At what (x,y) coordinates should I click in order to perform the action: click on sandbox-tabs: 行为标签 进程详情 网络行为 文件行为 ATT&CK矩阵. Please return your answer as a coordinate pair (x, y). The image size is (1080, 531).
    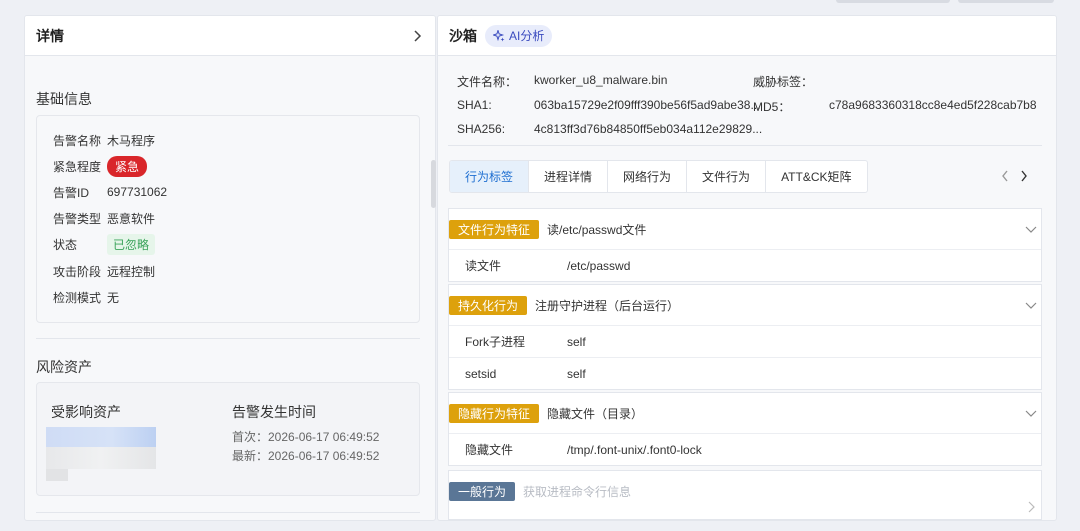
    Looking at the image, I should click on (658, 176).